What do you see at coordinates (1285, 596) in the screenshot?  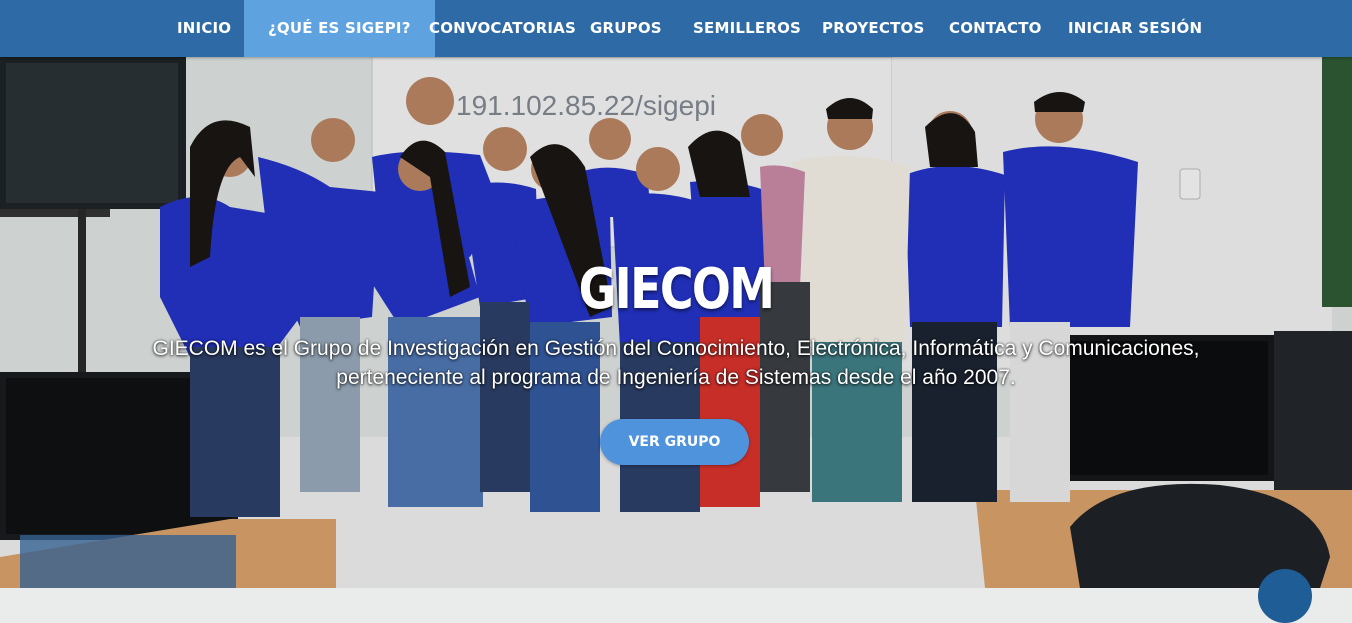 I see `scroll-to-top-button` at bounding box center [1285, 596].